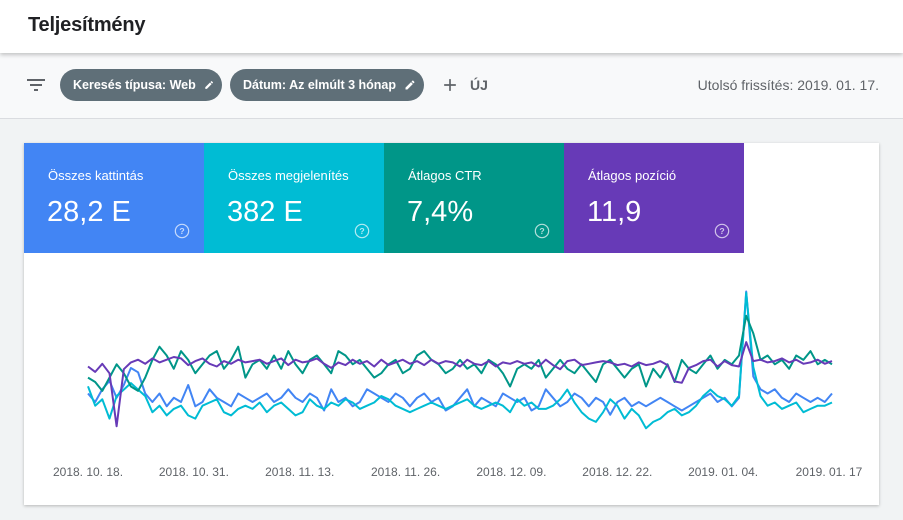  Describe the element at coordinates (464, 85) in the screenshot. I see `add-filter-button: ÚJ` at that location.